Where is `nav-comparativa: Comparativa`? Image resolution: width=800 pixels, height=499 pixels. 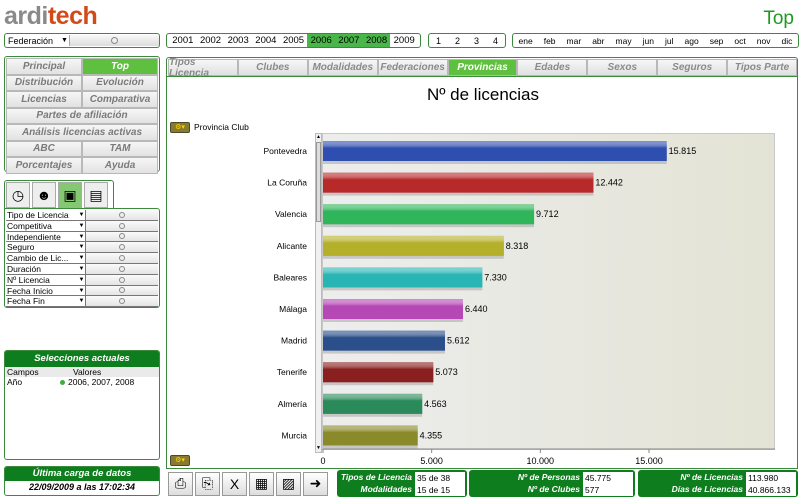 nav-comparativa: Comparativa is located at coordinates (120, 99).